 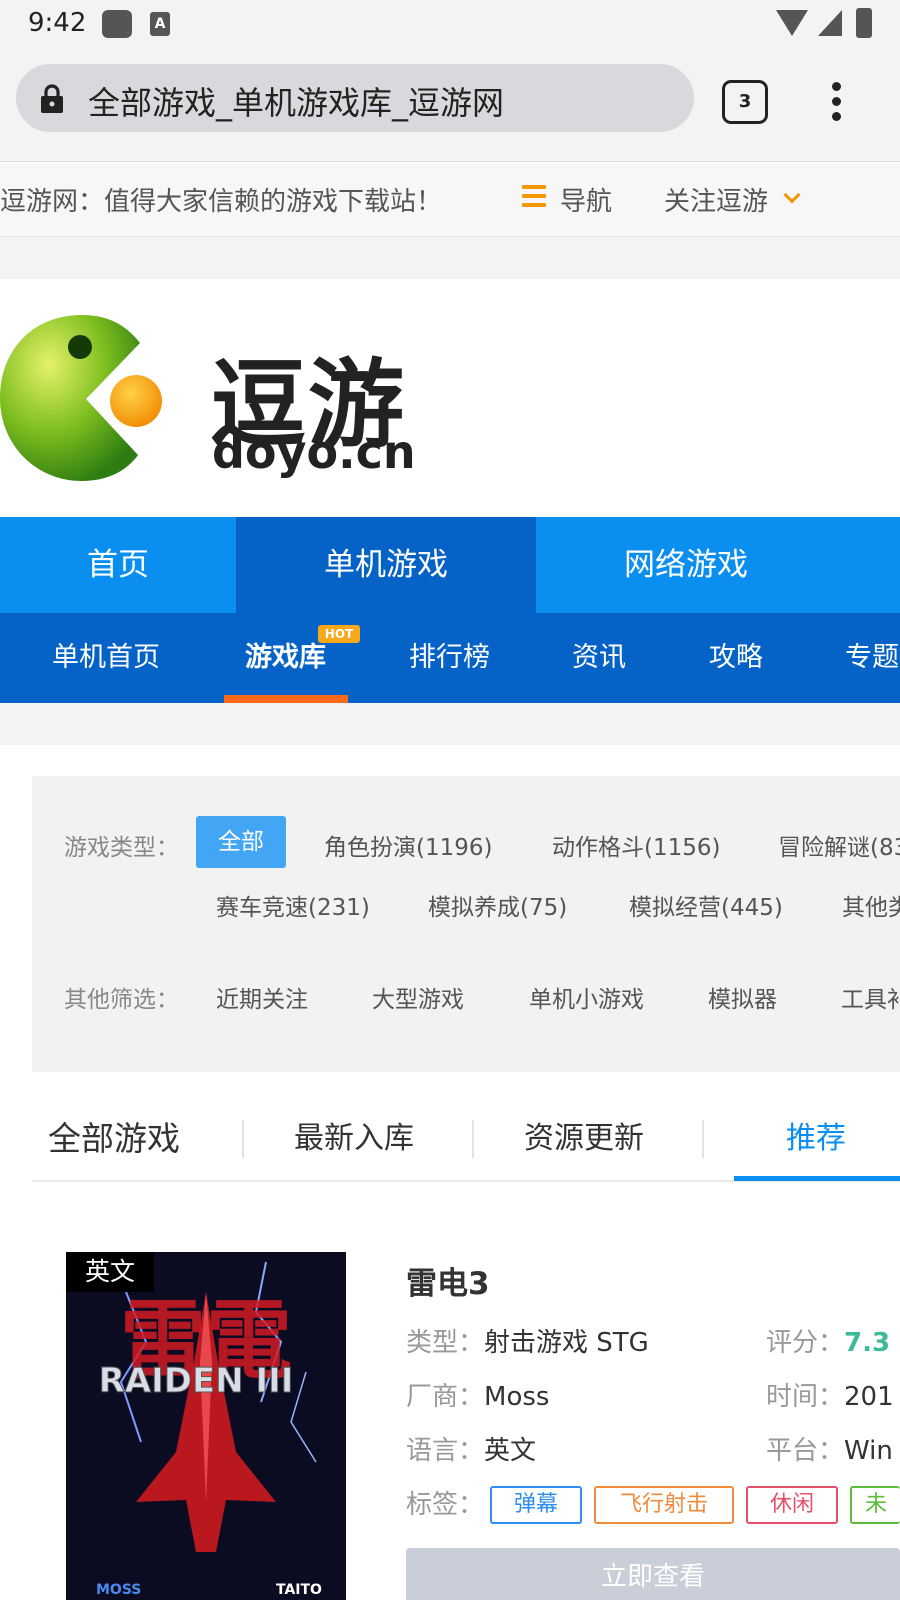 I want to click on filter-option: 其他类, so click(x=871, y=905).